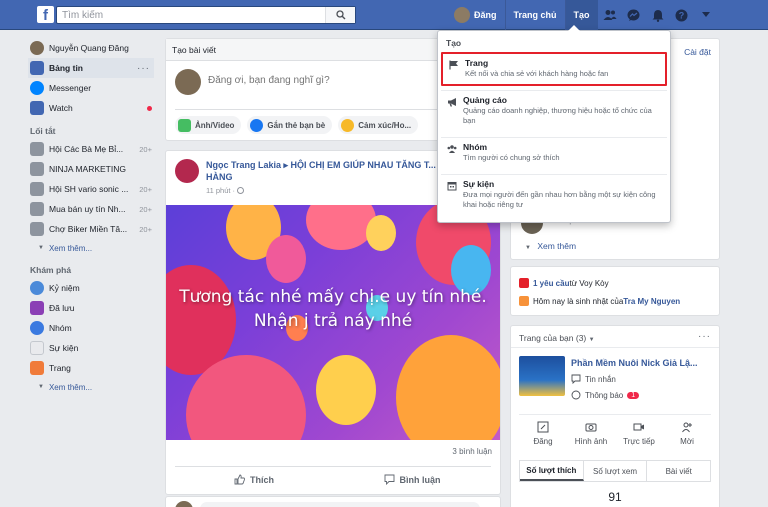 The image size is (768, 507). What do you see at coordinates (187, 15) in the screenshot?
I see `search-input` at bounding box center [187, 15].